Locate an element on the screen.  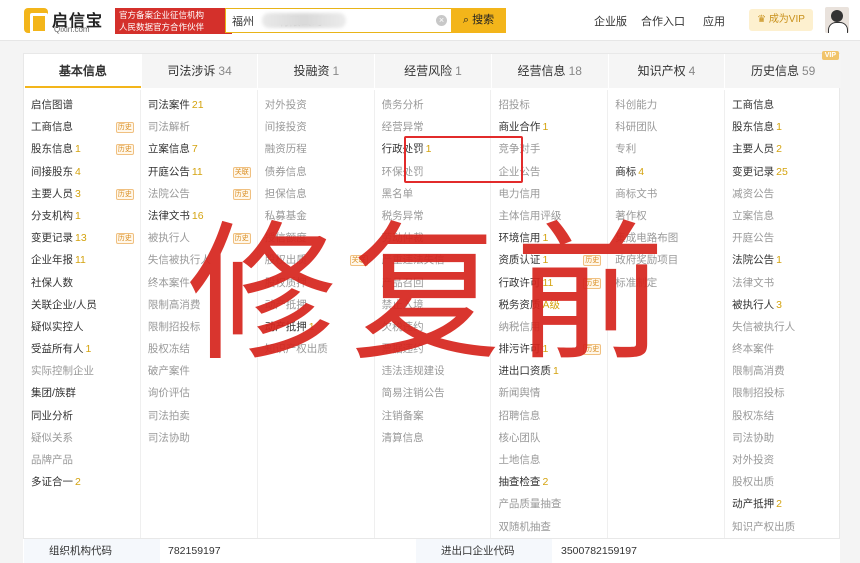
list-item: 法院公告 1 is located at coordinates (783, 260).